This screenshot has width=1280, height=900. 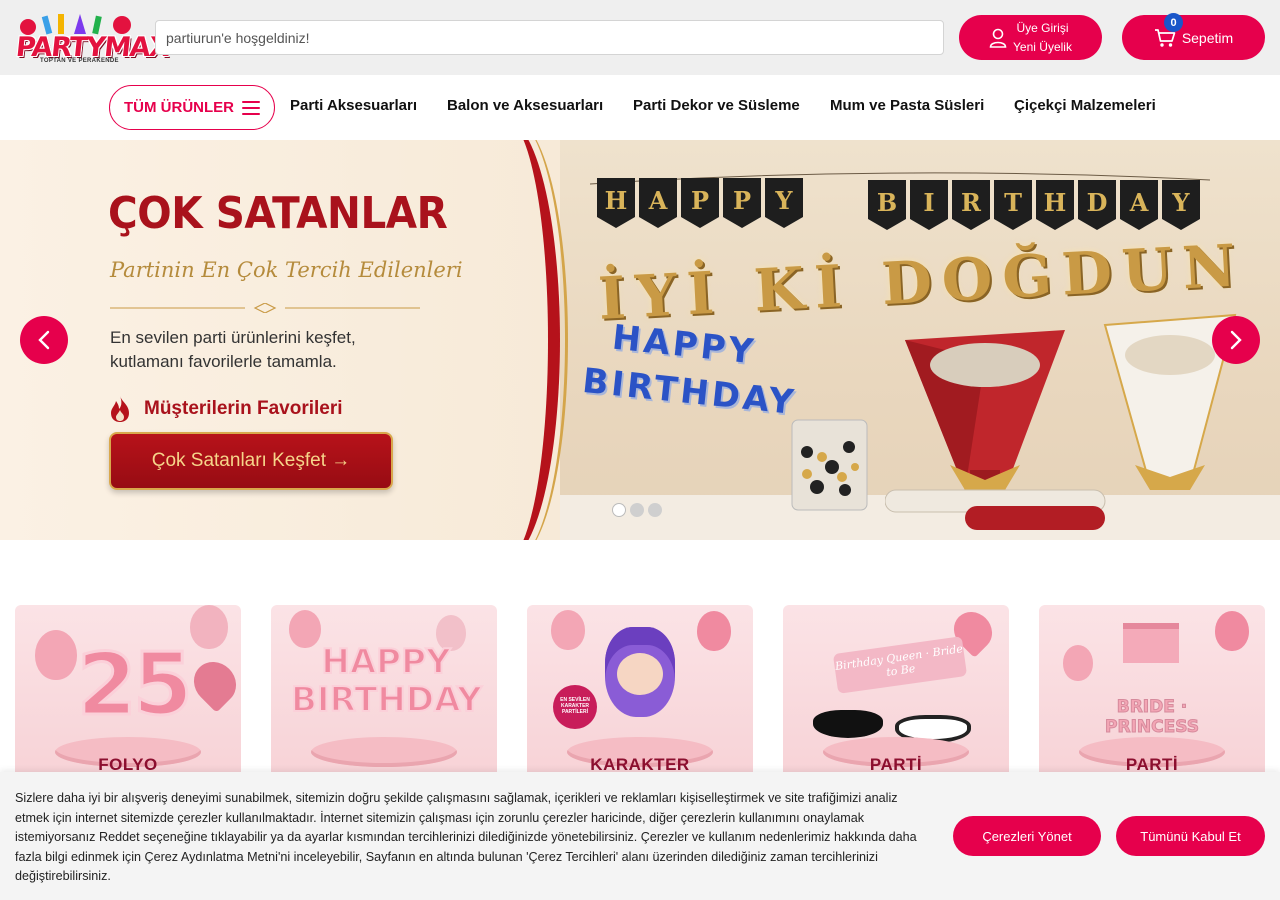 What do you see at coordinates (900, 665) in the screenshot?
I see `sash-image-text: Birthday Queen · Bride to Be` at bounding box center [900, 665].